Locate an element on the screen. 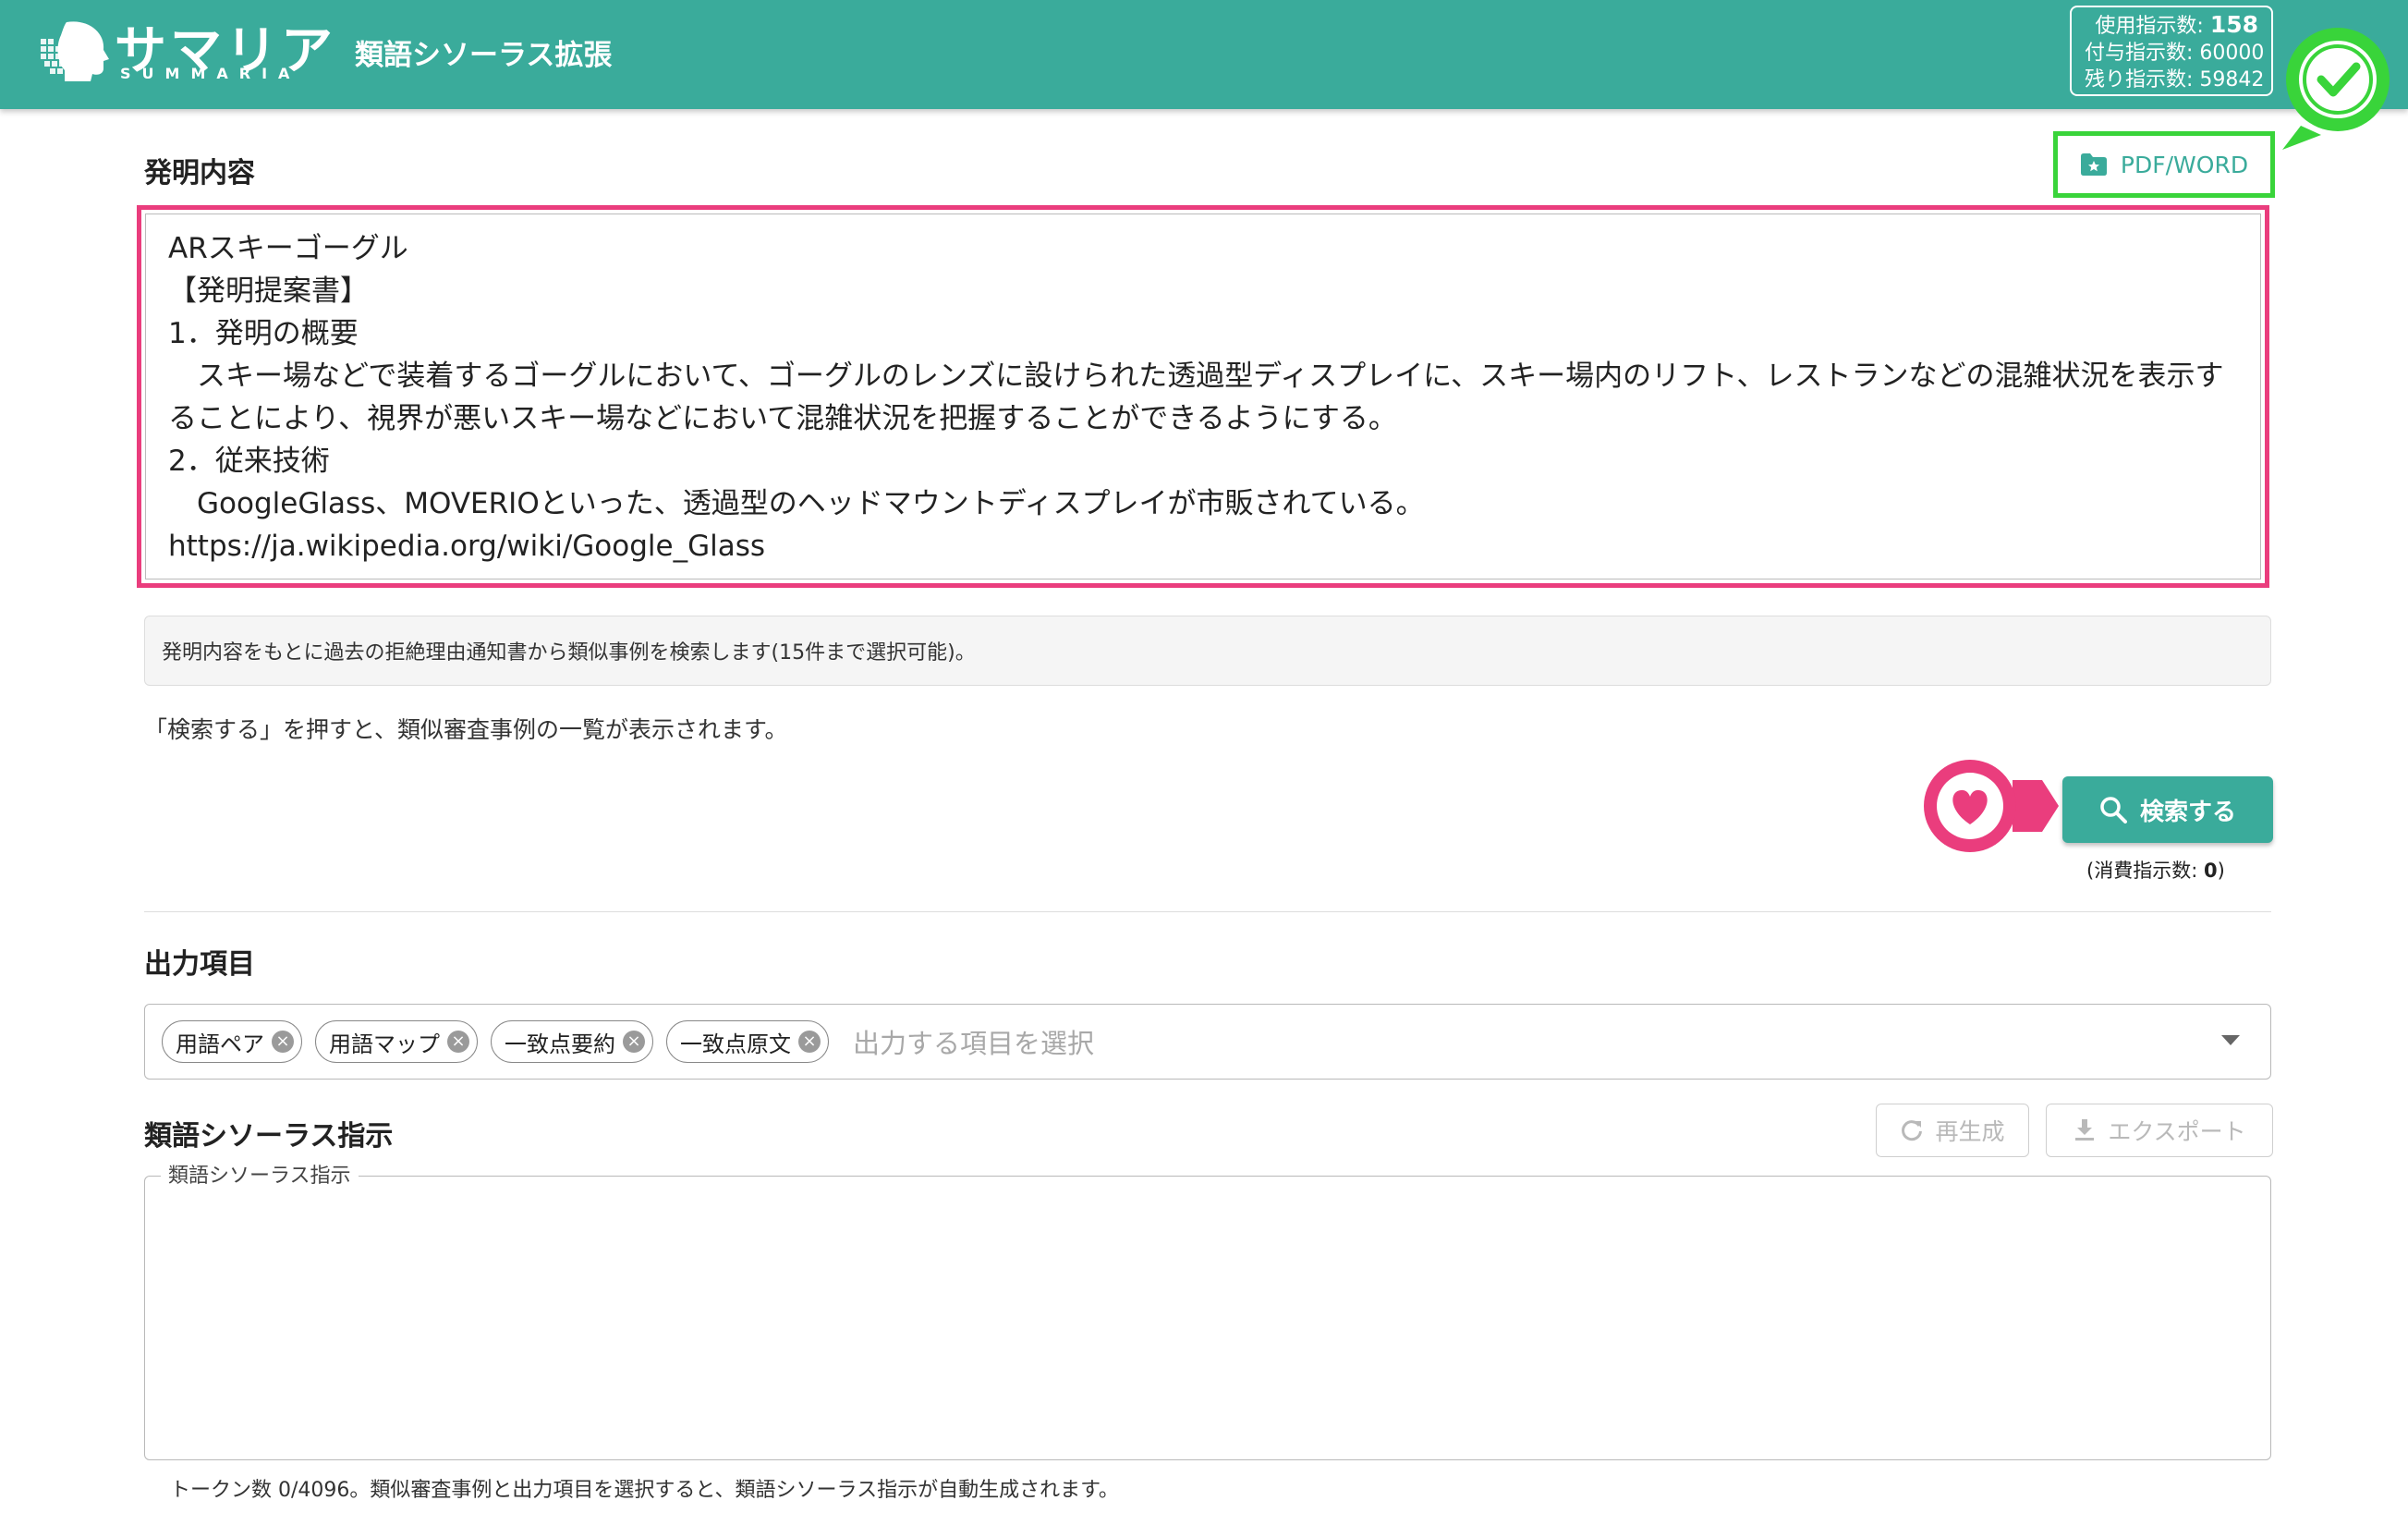 The height and width of the screenshot is (1525, 2408). usage-counter: 使用指示数: 158 付与指示数: 60000 残り指示数: 59842 is located at coordinates (2171, 51).